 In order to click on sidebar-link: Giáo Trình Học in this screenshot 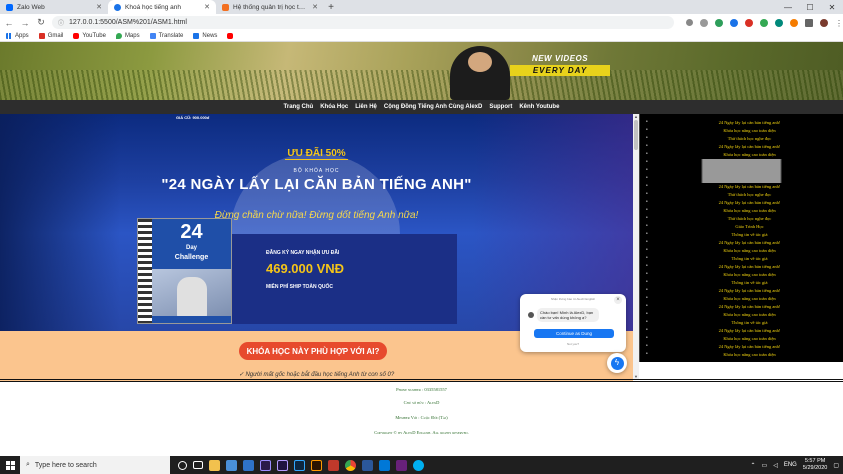, I will do `click(741, 227)`.